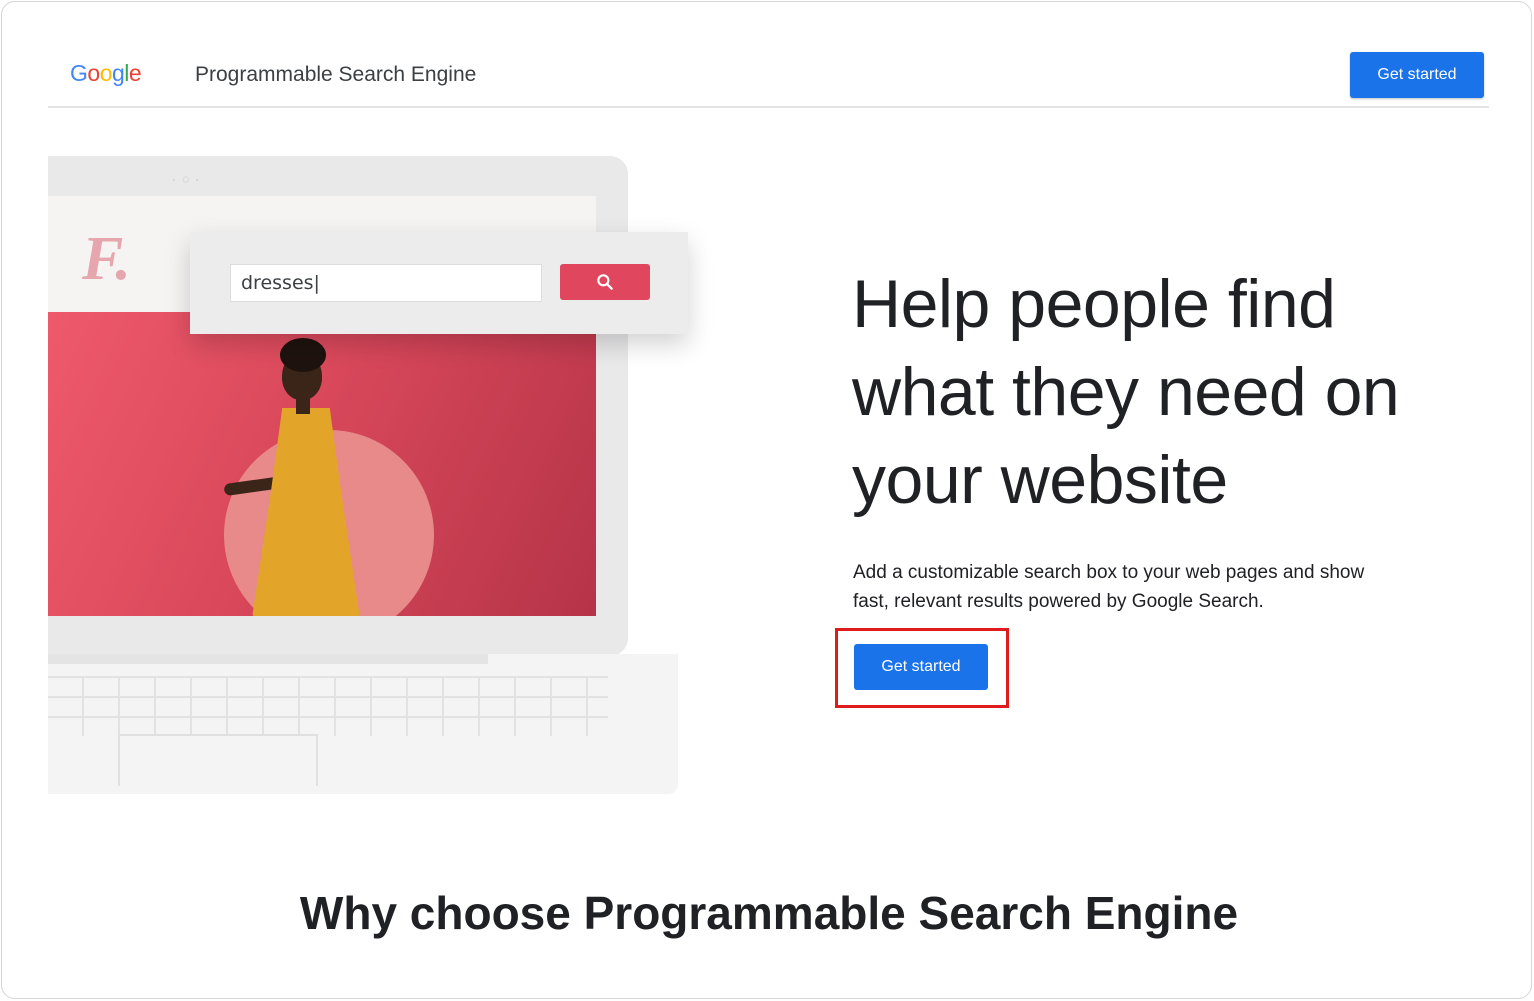 Image resolution: width=1534 pixels, height=1001 pixels. I want to click on demo-search-button, so click(605, 282).